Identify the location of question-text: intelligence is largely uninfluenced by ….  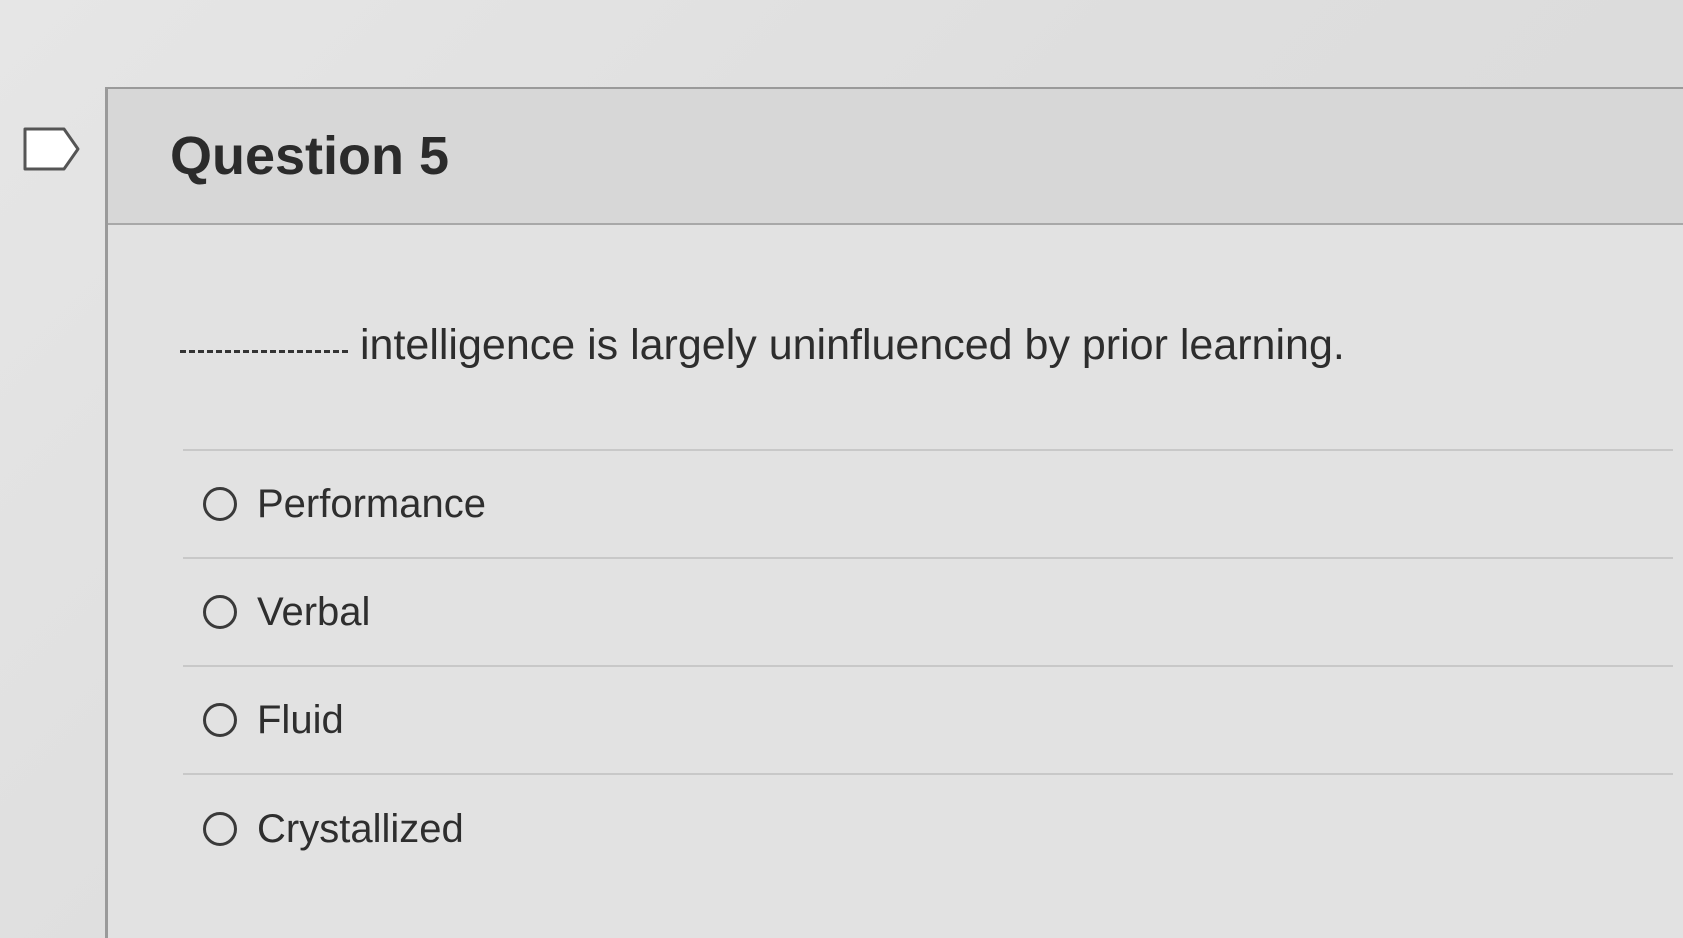
(762, 345).